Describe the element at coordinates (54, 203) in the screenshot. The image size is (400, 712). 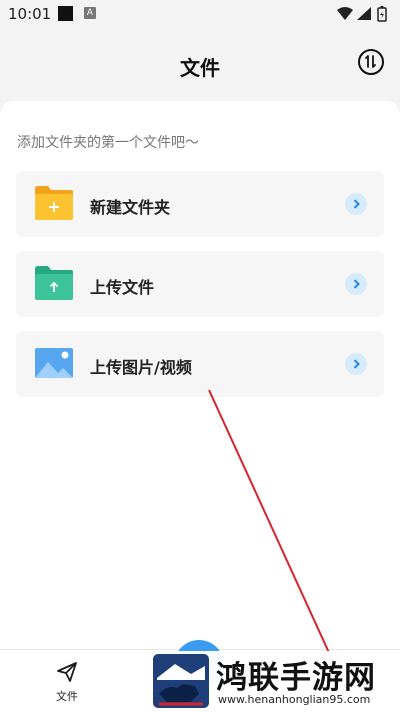
I see `new-folder-icon` at that location.